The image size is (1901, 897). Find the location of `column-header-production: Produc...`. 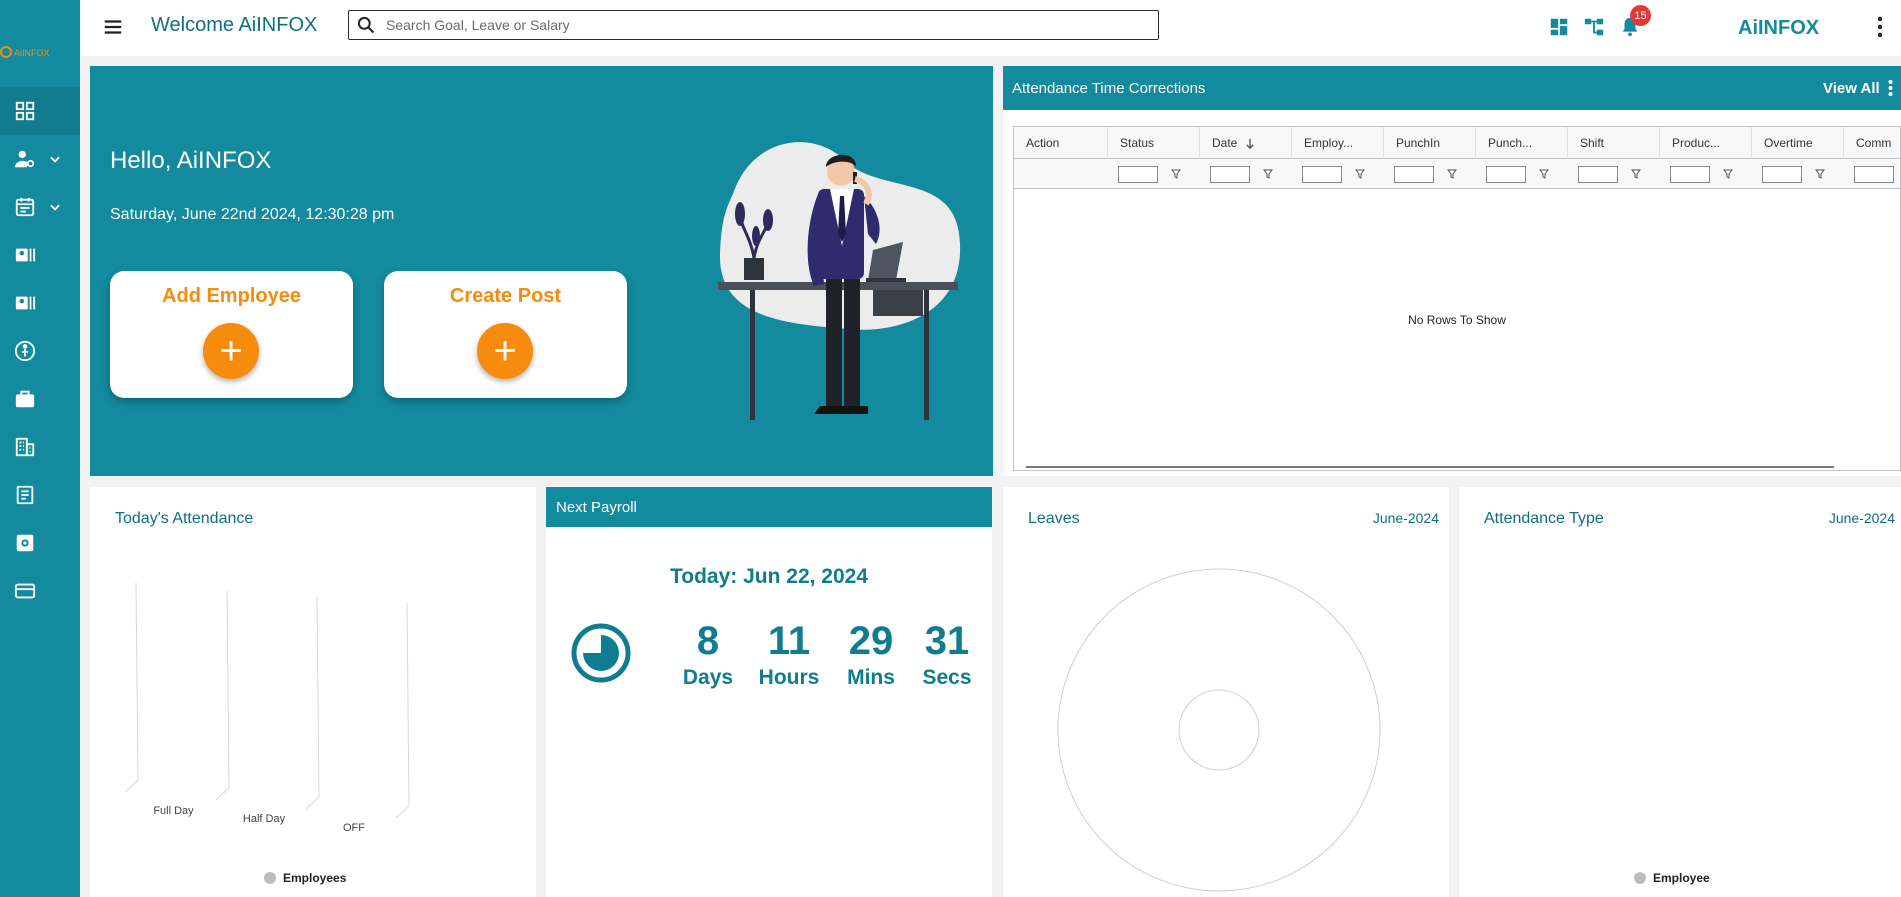

column-header-production: Produc... is located at coordinates (1706, 143).